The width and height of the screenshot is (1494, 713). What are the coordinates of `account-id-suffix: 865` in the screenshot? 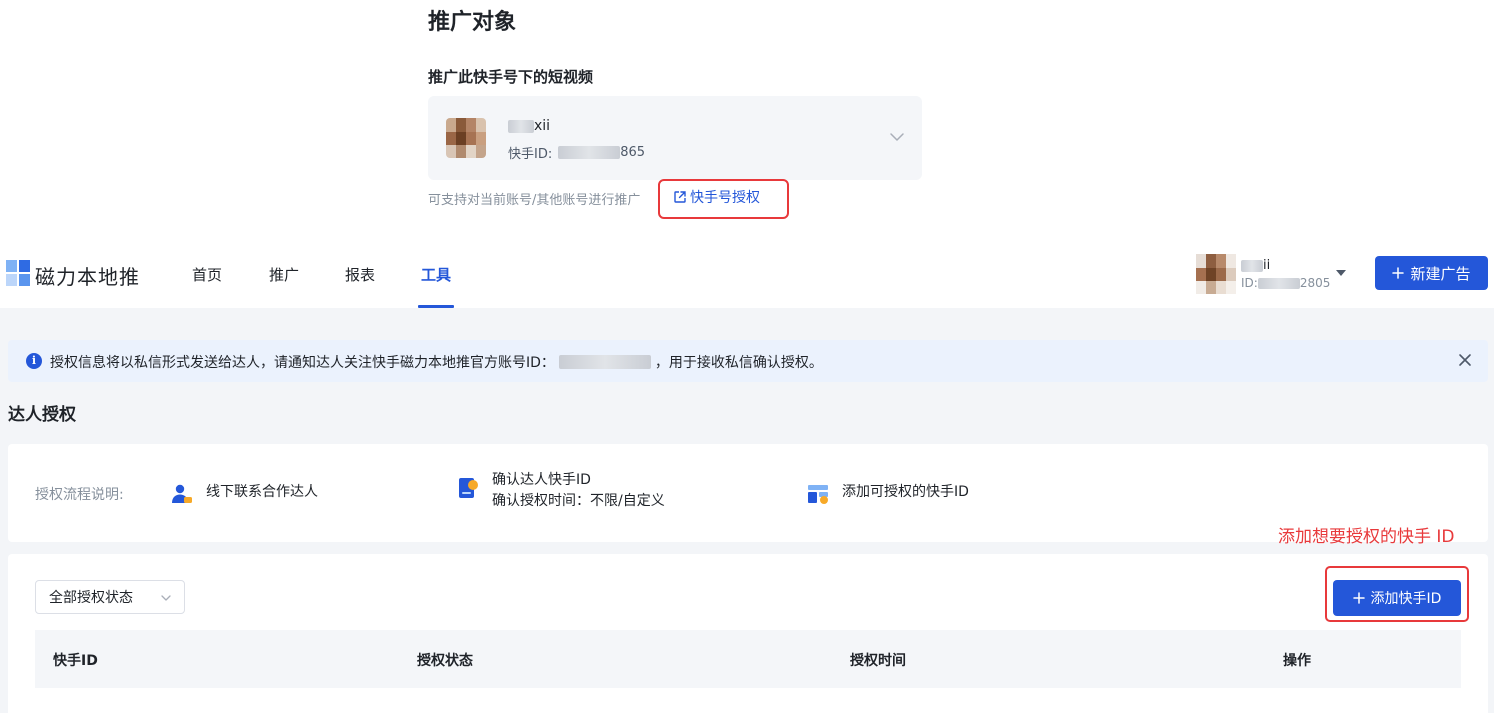 It's located at (633, 152).